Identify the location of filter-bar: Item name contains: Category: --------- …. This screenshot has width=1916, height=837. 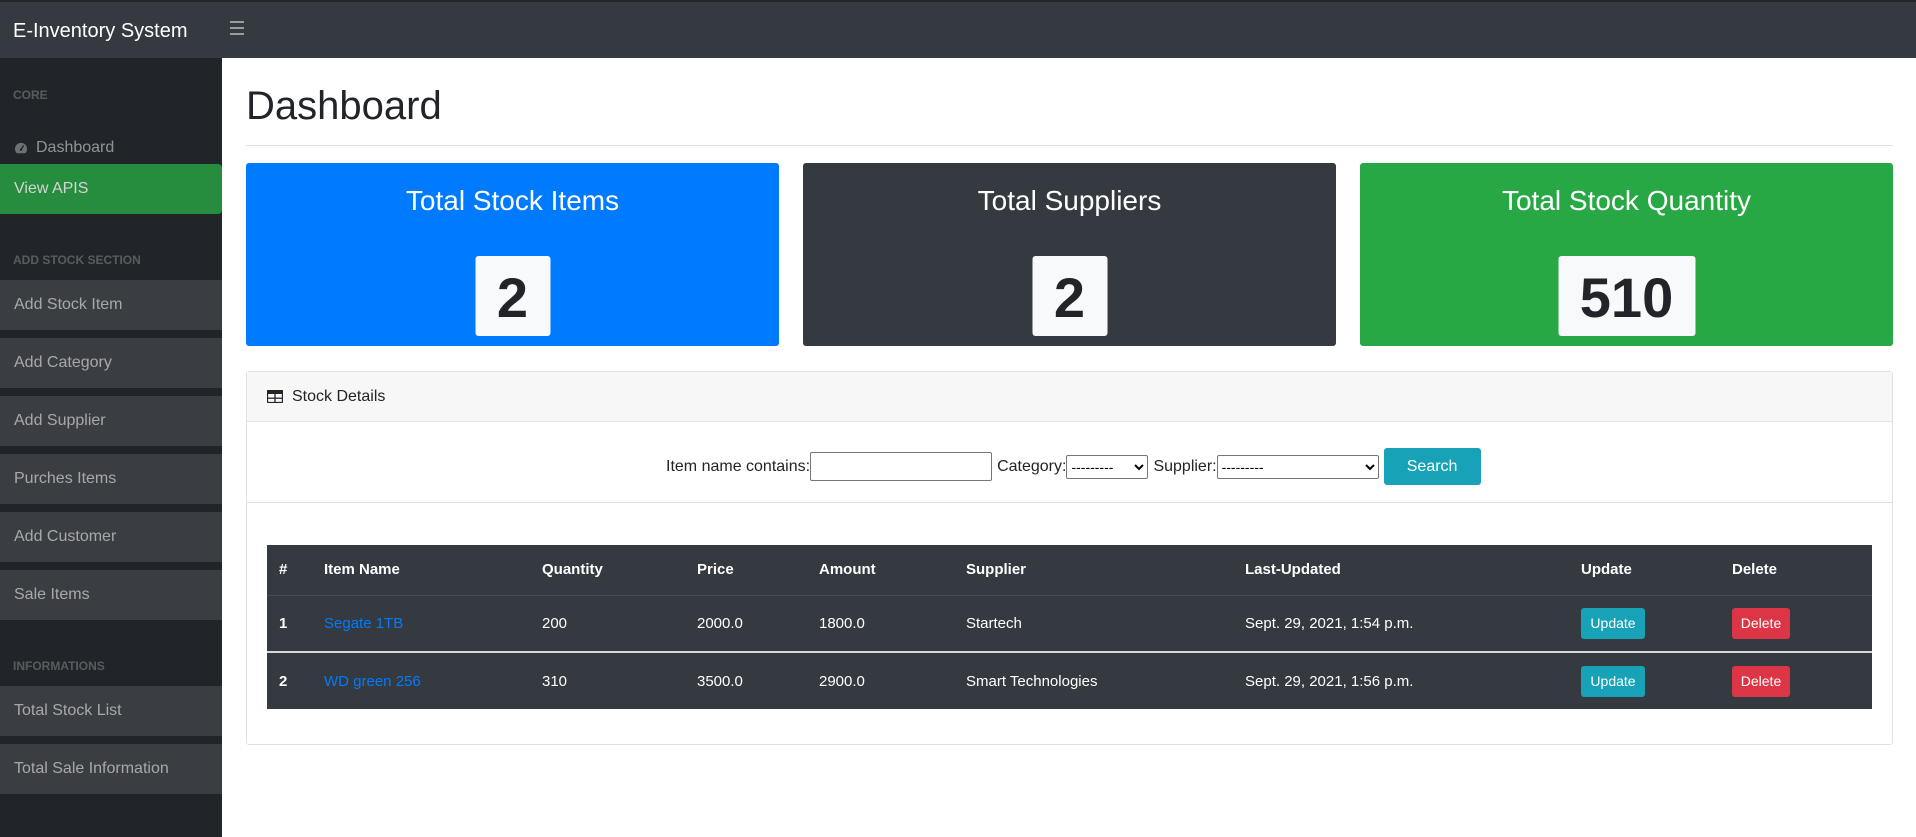
(1069, 463).